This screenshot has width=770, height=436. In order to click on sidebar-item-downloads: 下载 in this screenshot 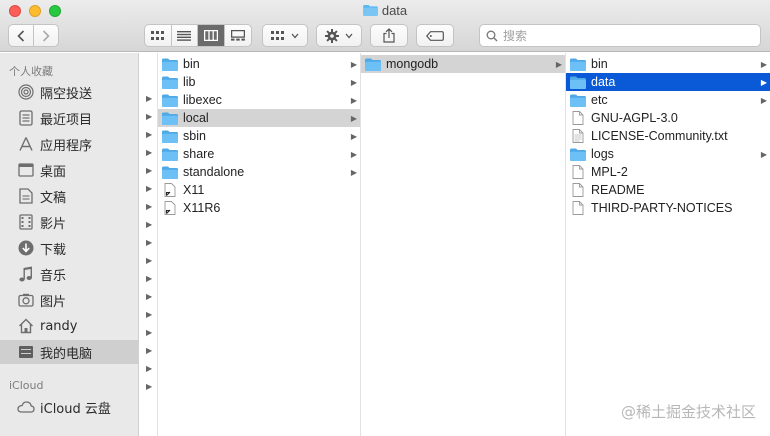, I will do `click(69, 248)`.